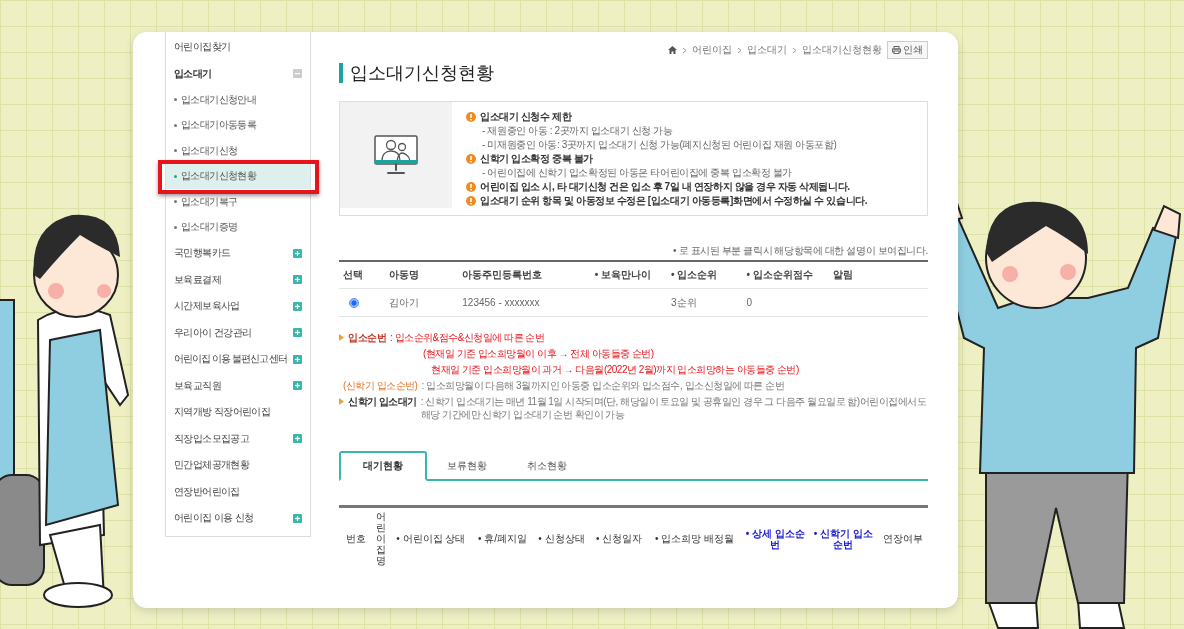  I want to click on column-header: • 보육만나이, so click(629, 275).